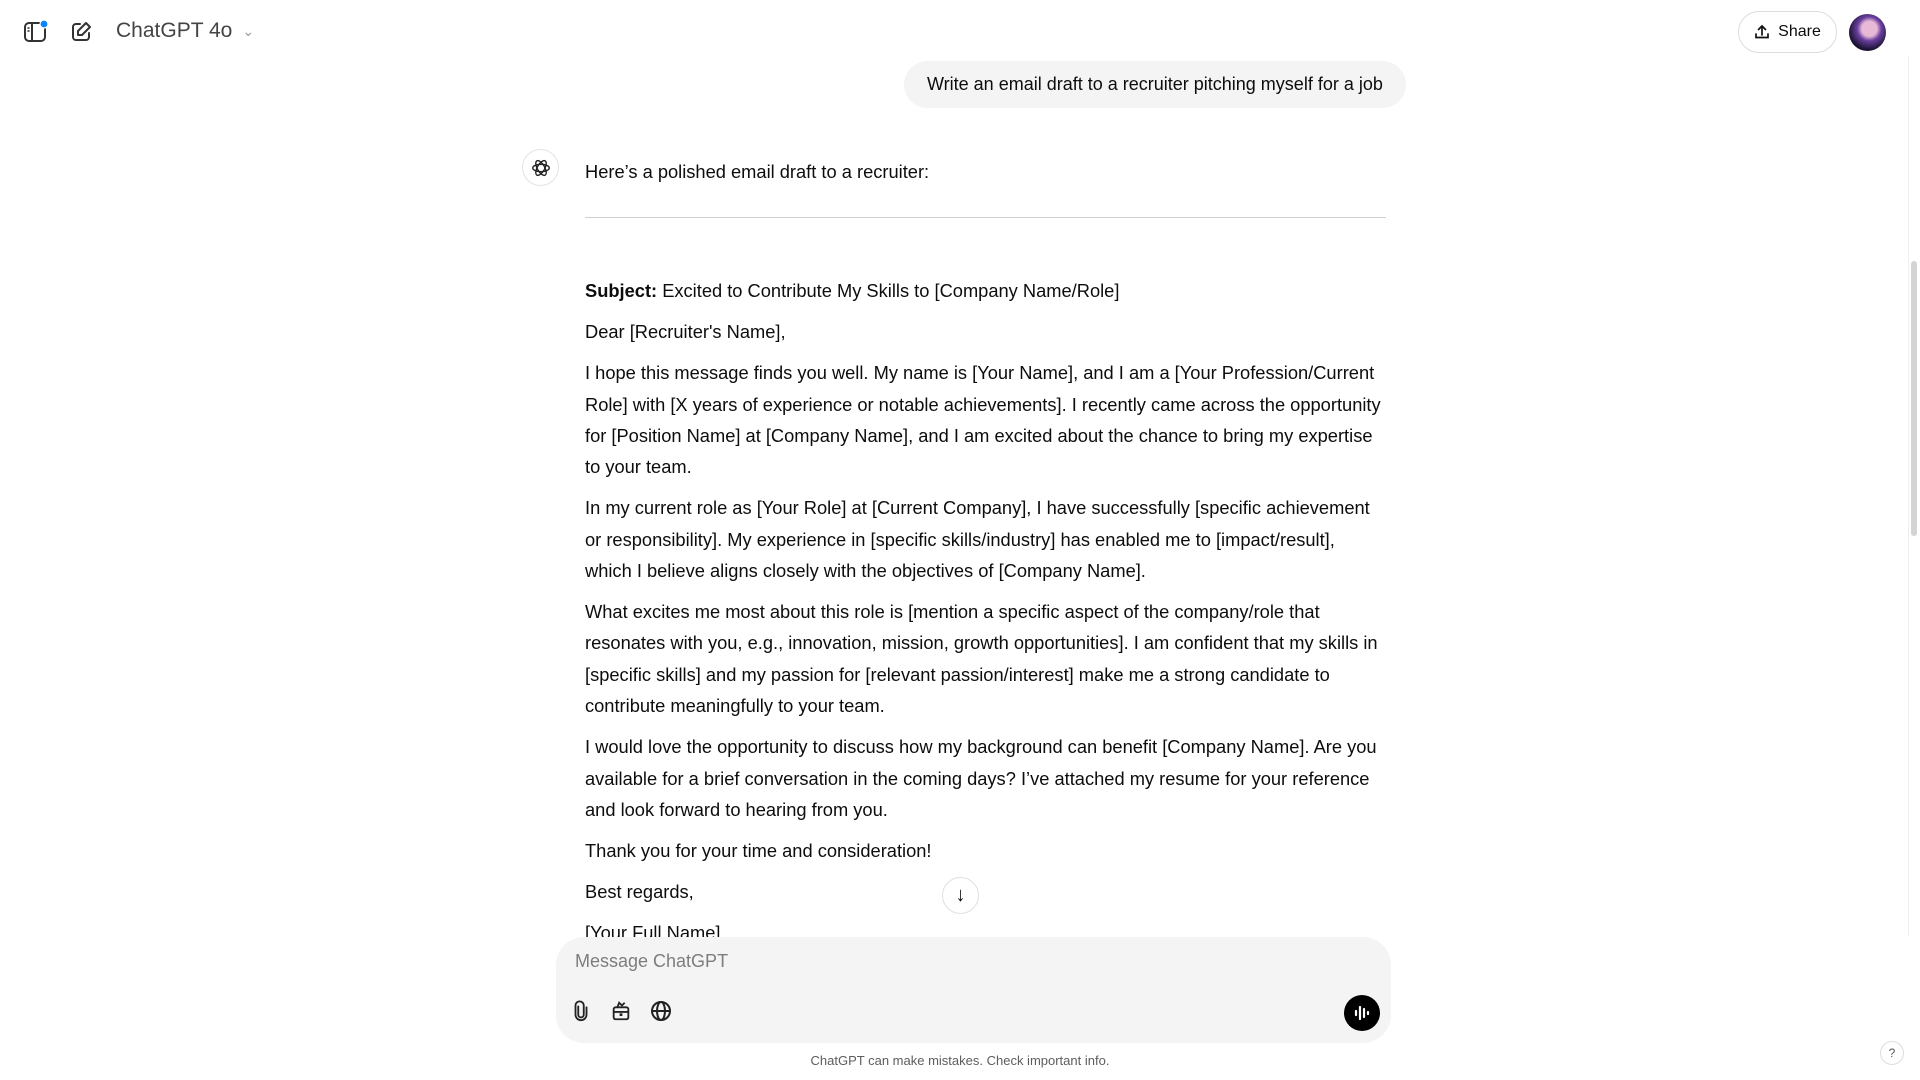 The image size is (1920, 1080). I want to click on chevron-down-icon: ⌄, so click(248, 30).